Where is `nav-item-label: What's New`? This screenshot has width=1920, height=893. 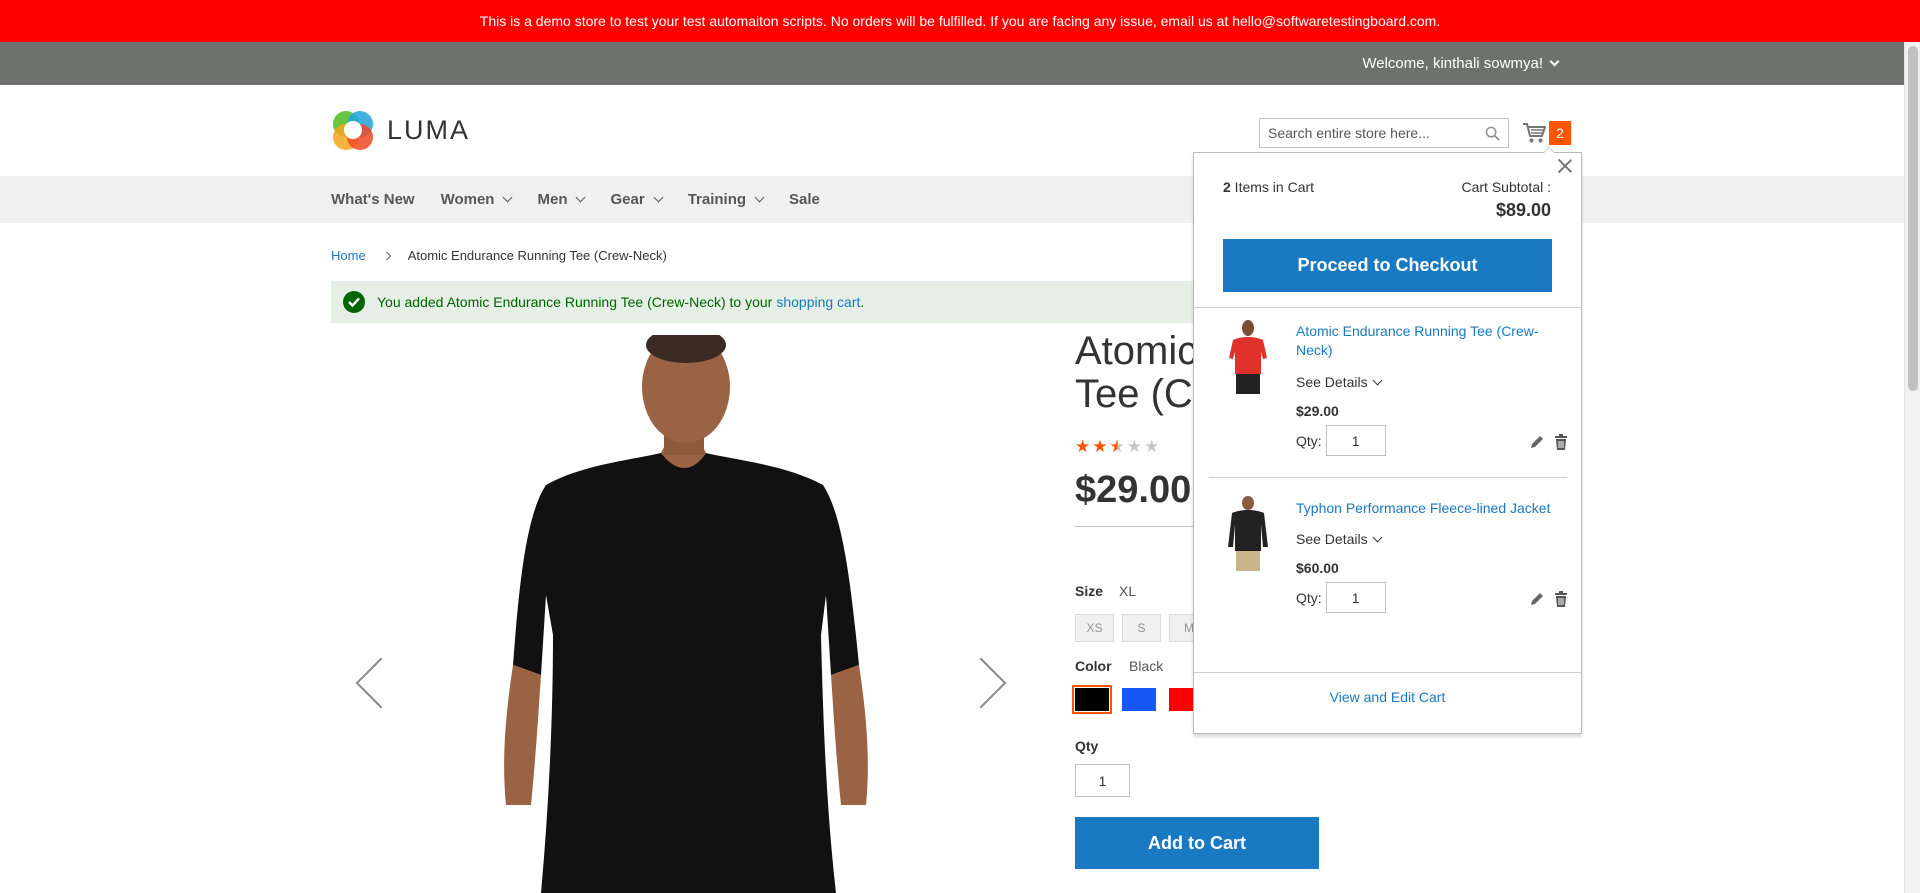 nav-item-label: What's New is located at coordinates (373, 199).